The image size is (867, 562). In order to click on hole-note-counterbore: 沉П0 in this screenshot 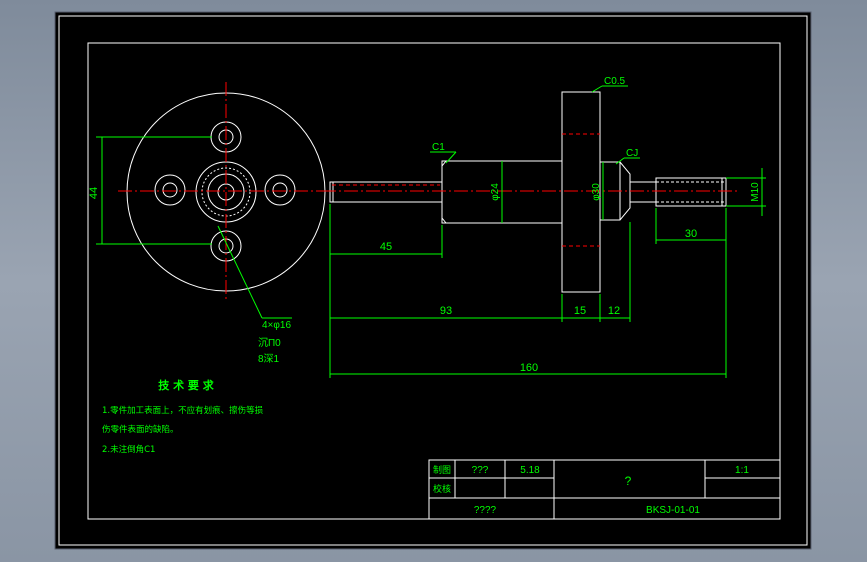, I will do `click(269, 342)`.